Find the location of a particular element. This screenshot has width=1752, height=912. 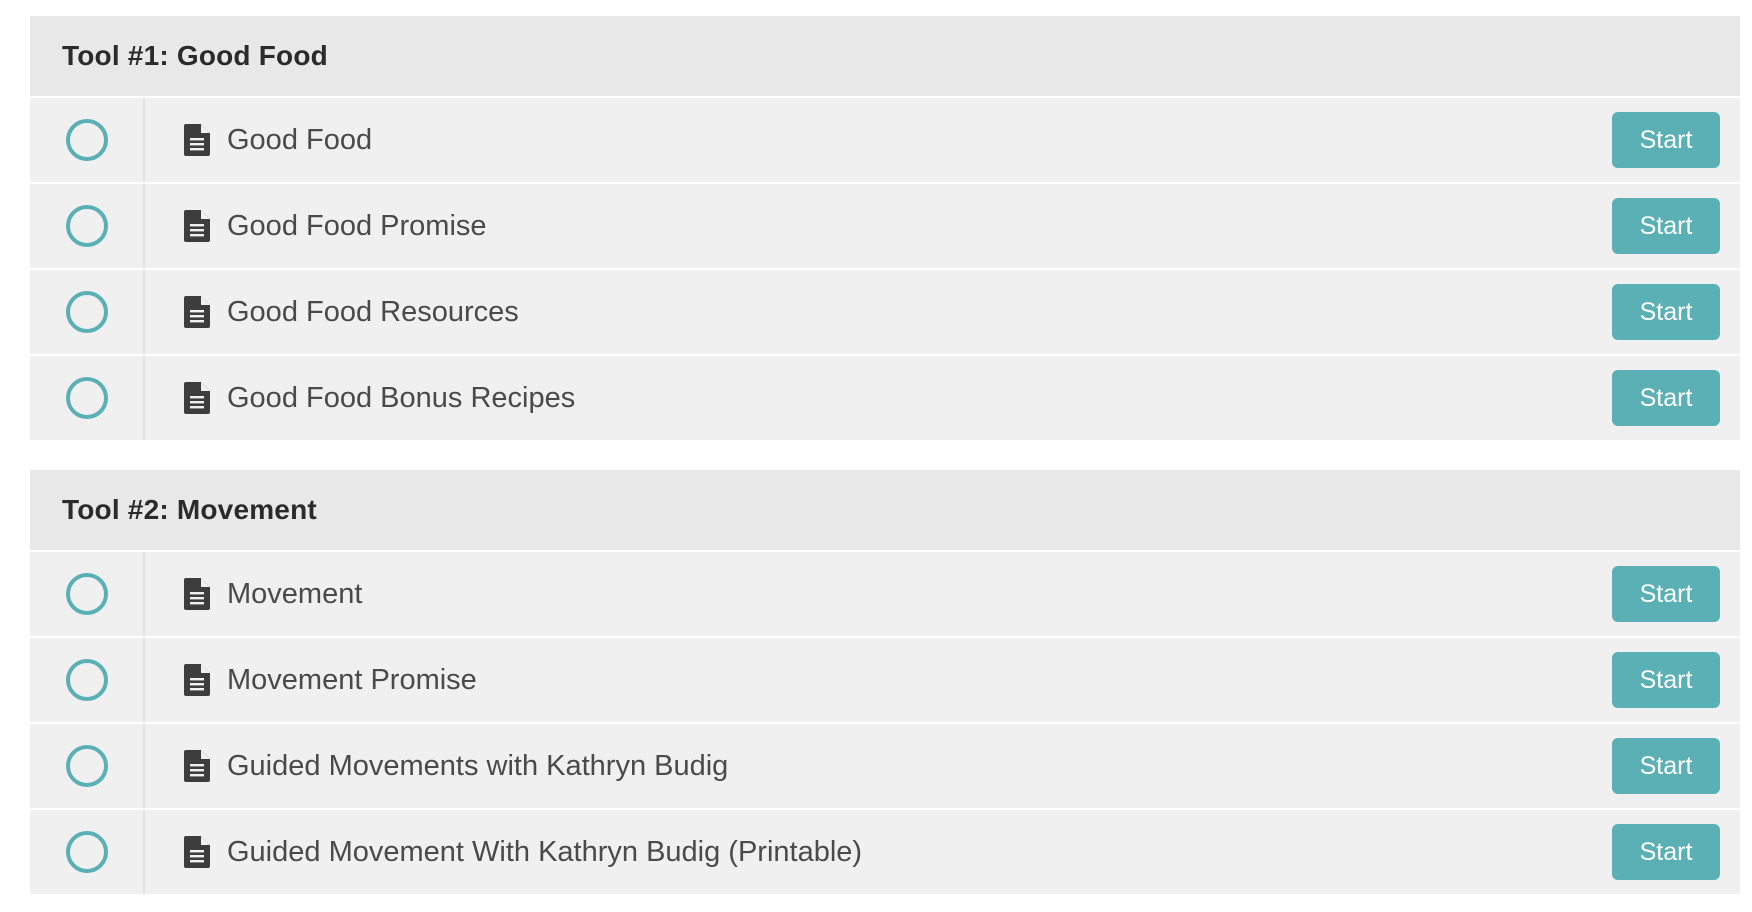

lesson-title: Good Food Promise is located at coordinates (983, 226).